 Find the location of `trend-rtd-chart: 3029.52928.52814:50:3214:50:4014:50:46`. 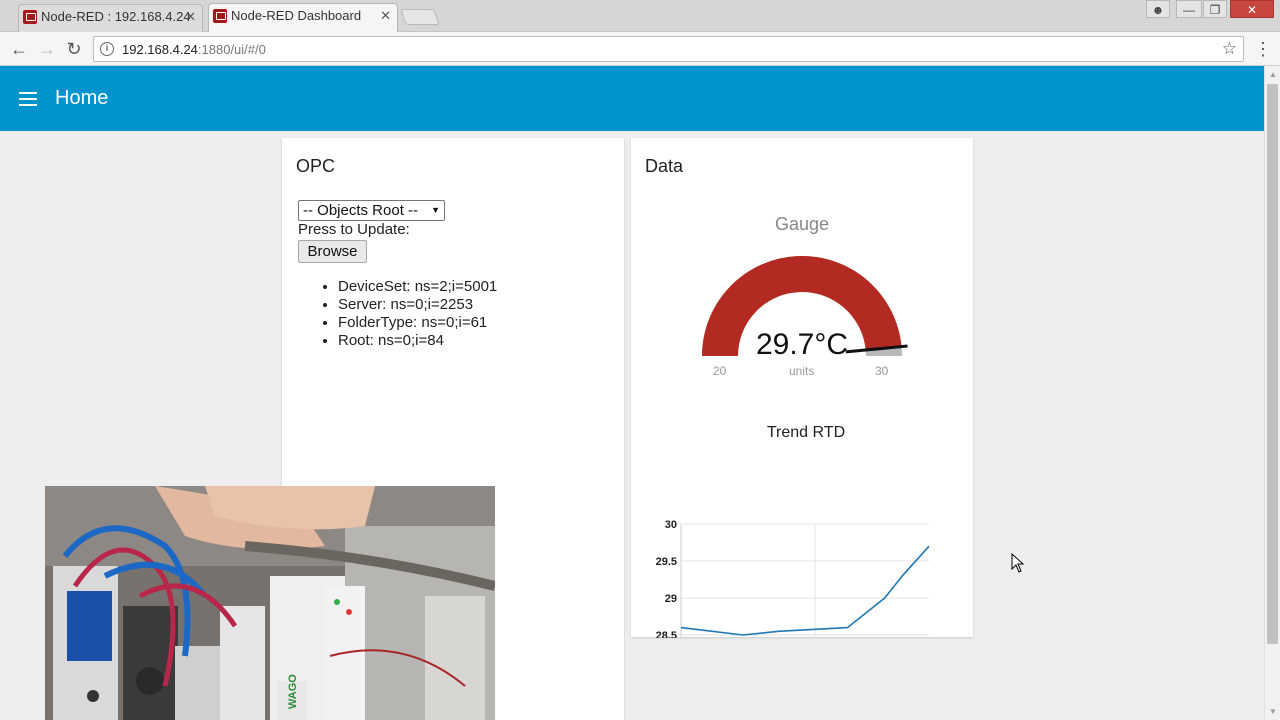

trend-rtd-chart: 3029.52928.52814:50:3214:50:4014:50:46 is located at coordinates (793, 578).